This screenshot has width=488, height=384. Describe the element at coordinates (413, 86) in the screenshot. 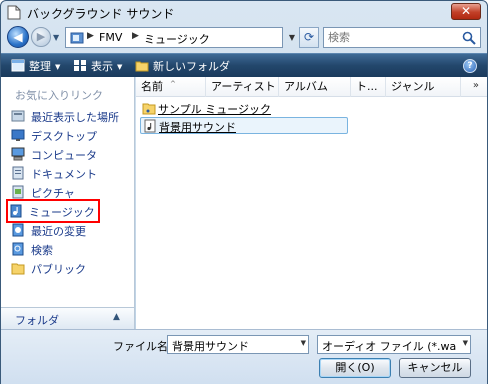

I see `column-label: ジャンル` at that location.